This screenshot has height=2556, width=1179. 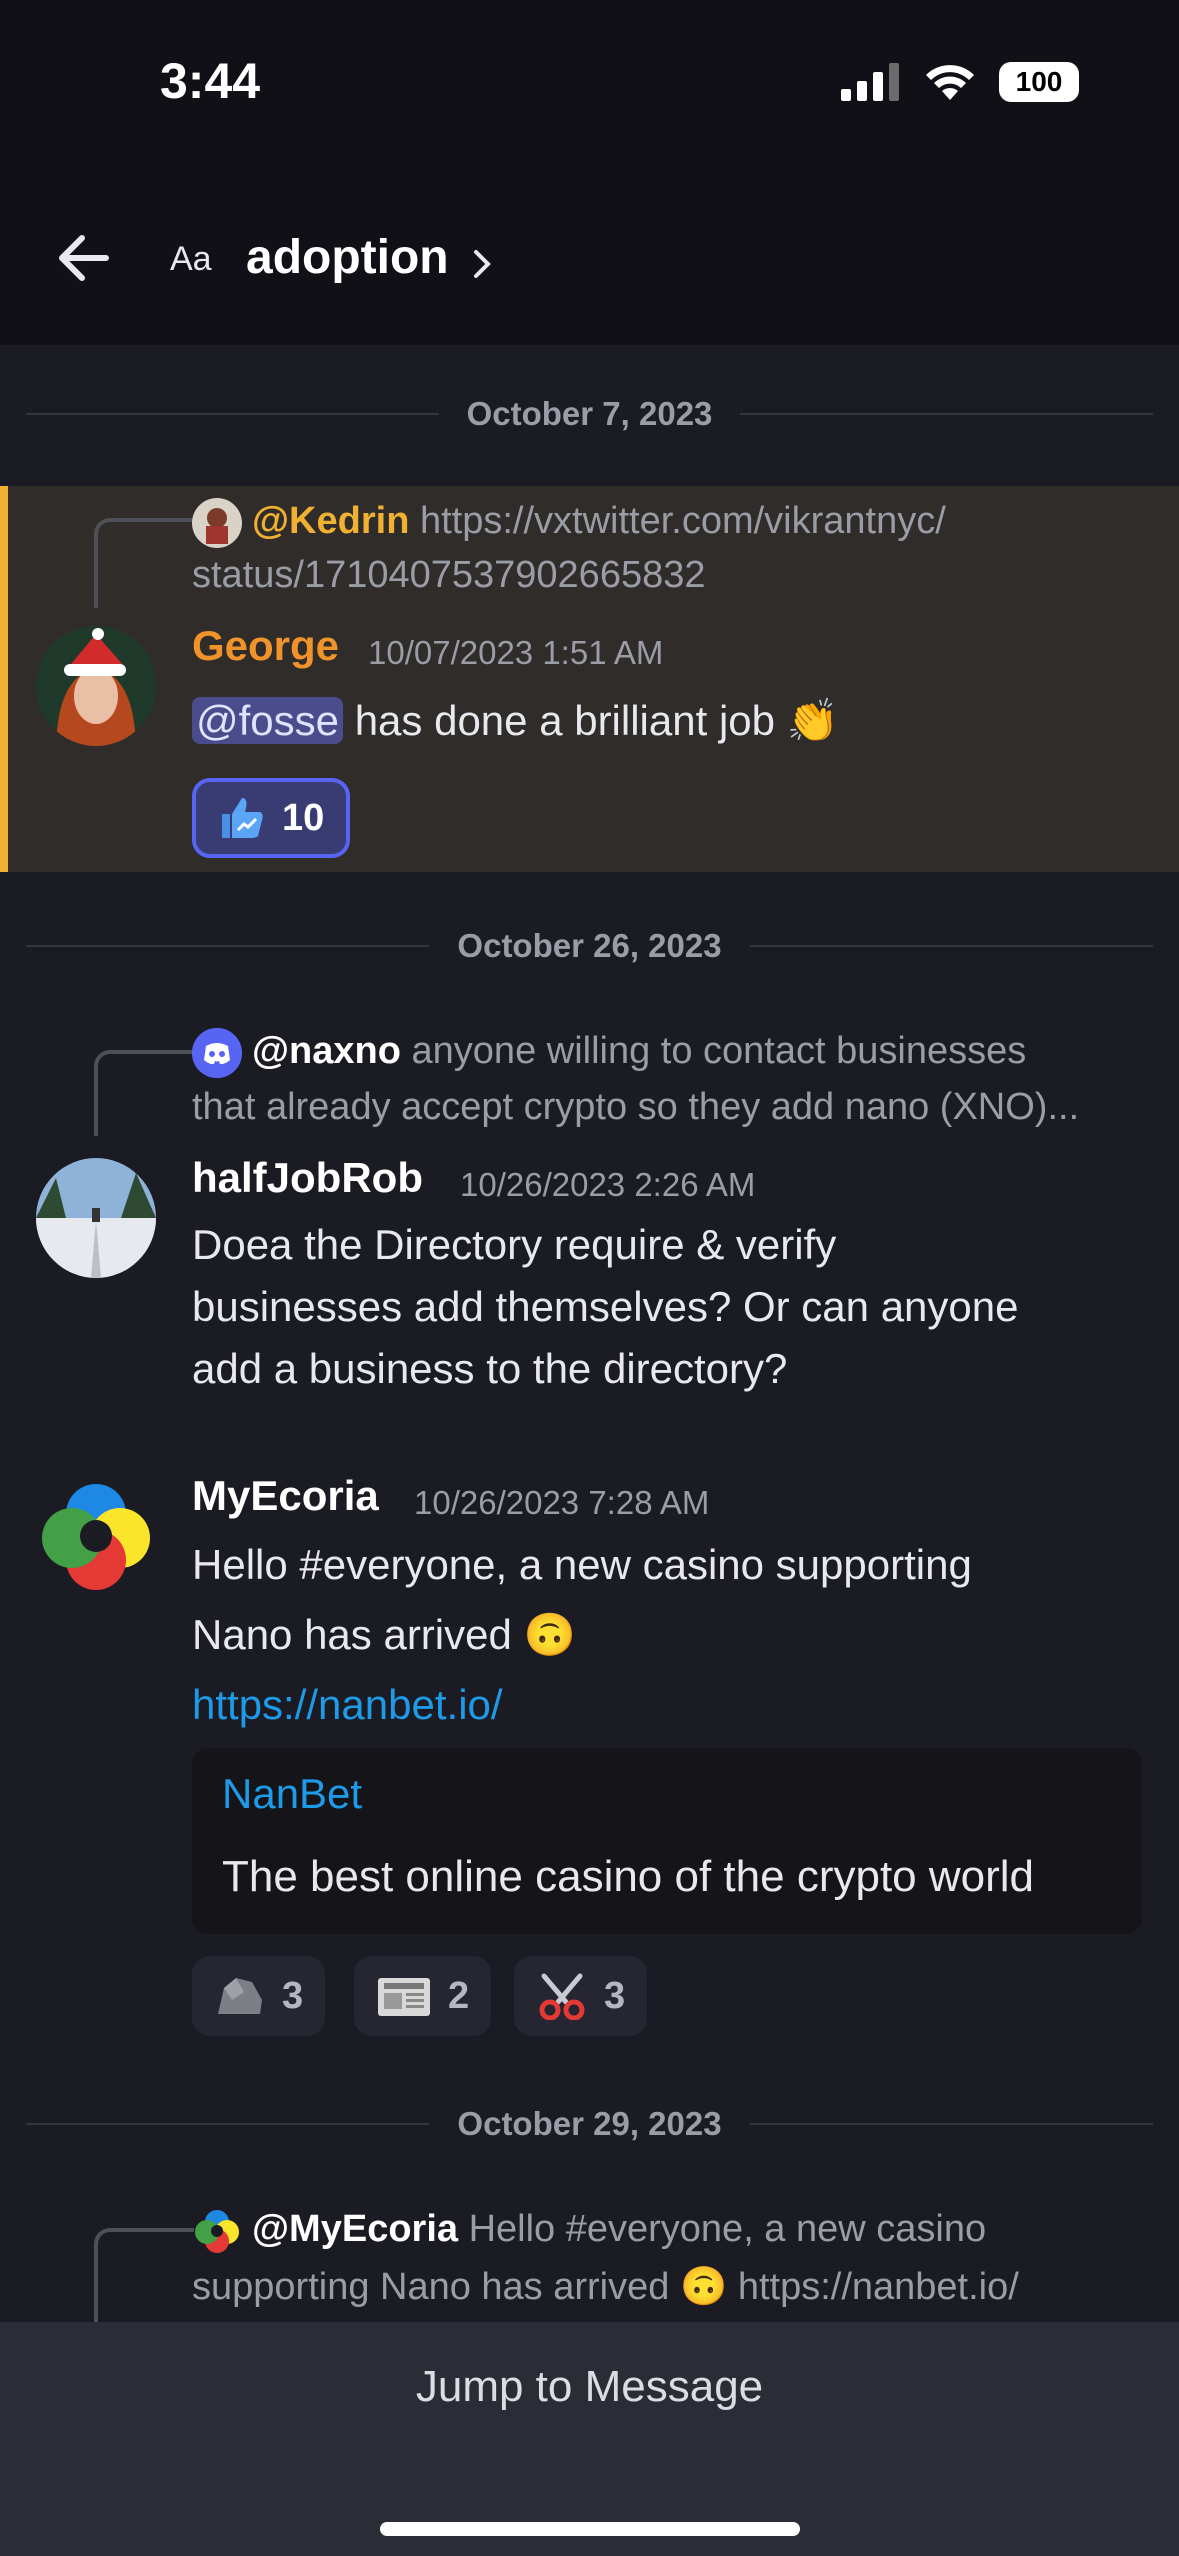 I want to click on date-separator: October 7, 2023, so click(x=590, y=414).